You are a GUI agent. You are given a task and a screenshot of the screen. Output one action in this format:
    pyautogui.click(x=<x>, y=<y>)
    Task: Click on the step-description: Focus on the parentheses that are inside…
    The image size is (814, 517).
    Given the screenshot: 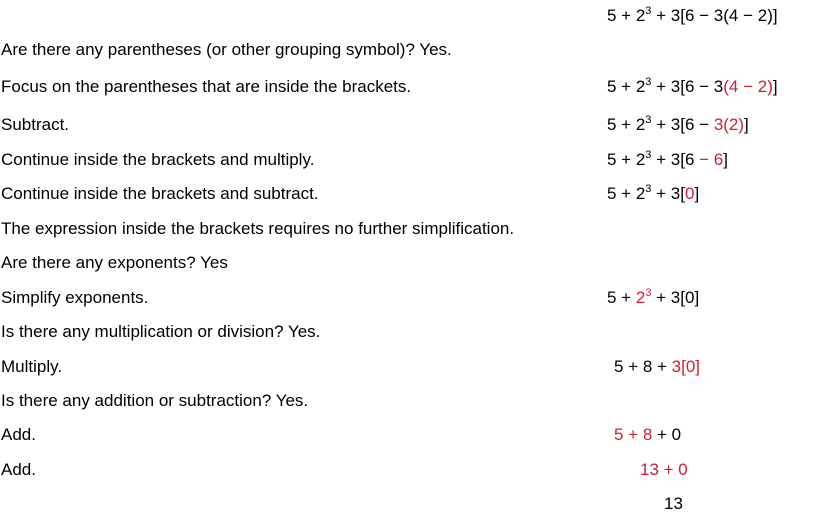 What is the action you would take?
    pyautogui.click(x=206, y=86)
    